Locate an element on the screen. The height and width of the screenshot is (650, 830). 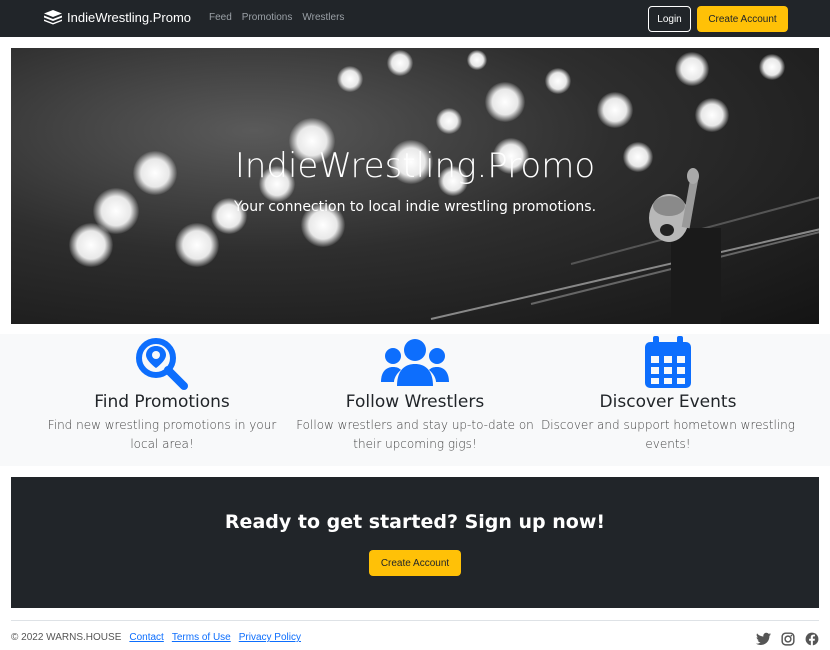
twitter-icon is located at coordinates (763, 639).